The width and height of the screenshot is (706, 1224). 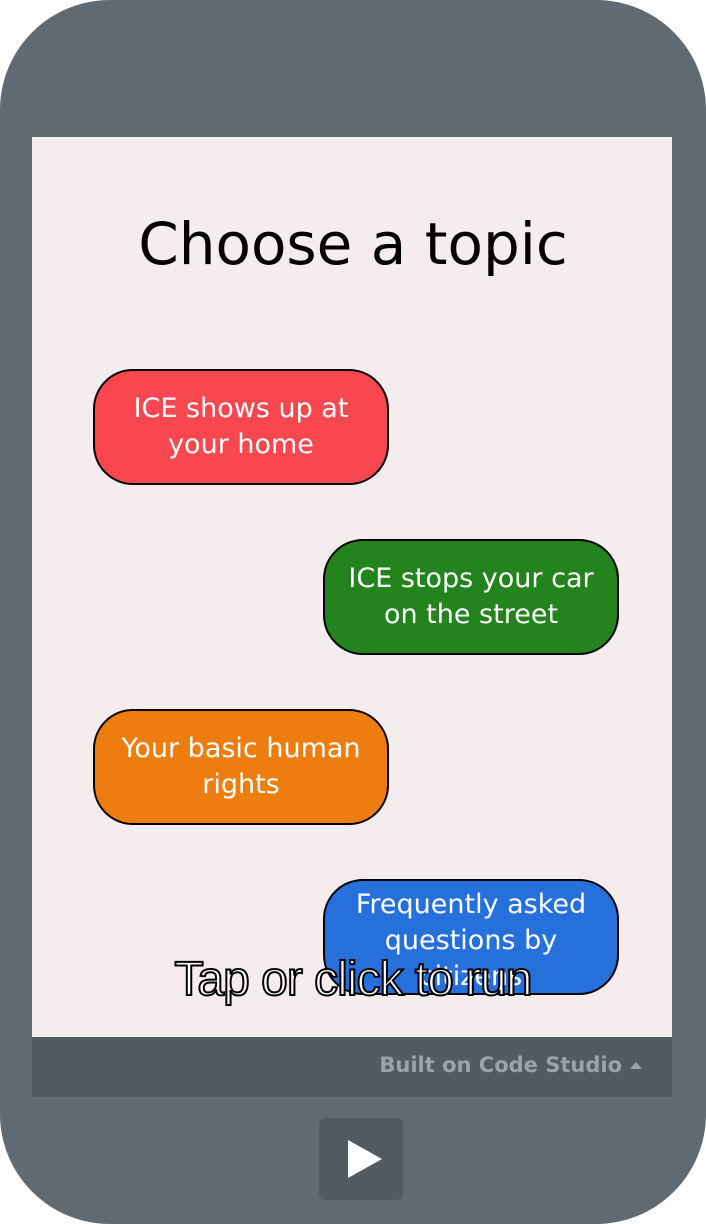 What do you see at coordinates (471, 597) in the screenshot?
I see `topic-button-car-stop: ICE stops your car on the street` at bounding box center [471, 597].